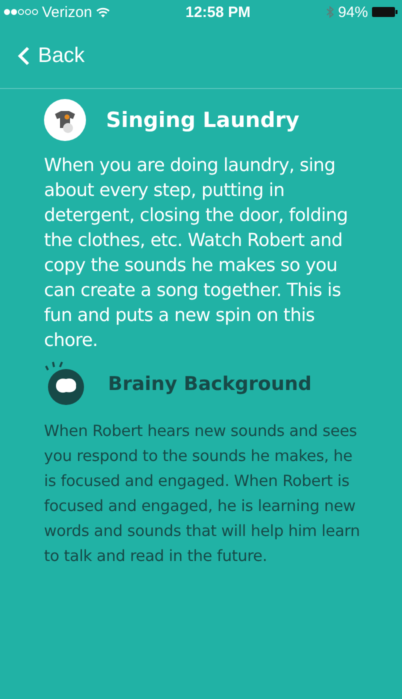  I want to click on carrier-name: Verizon, so click(67, 12).